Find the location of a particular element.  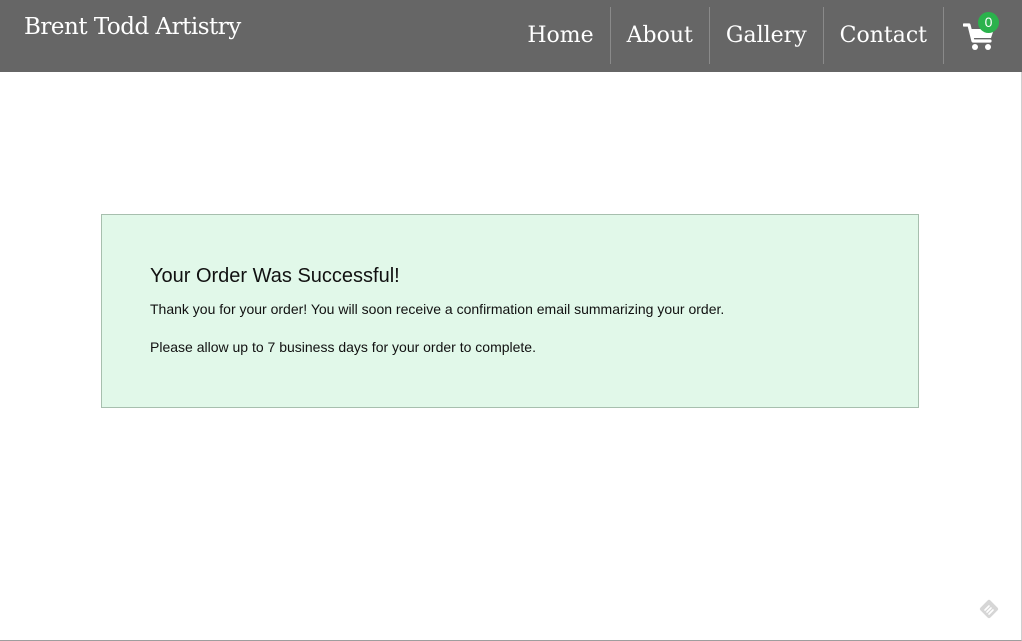

cart-button: 0 is located at coordinates (981, 33).